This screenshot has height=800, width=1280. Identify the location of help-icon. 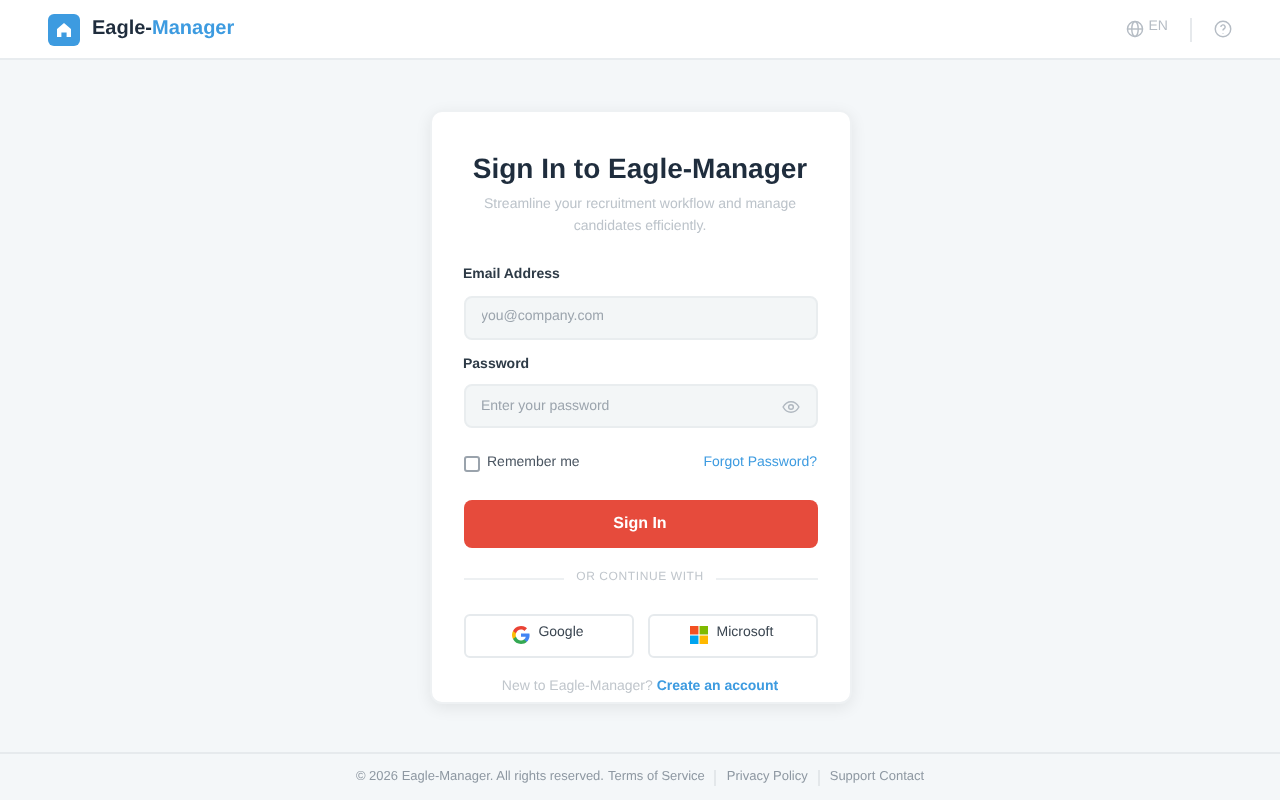
(1223, 29).